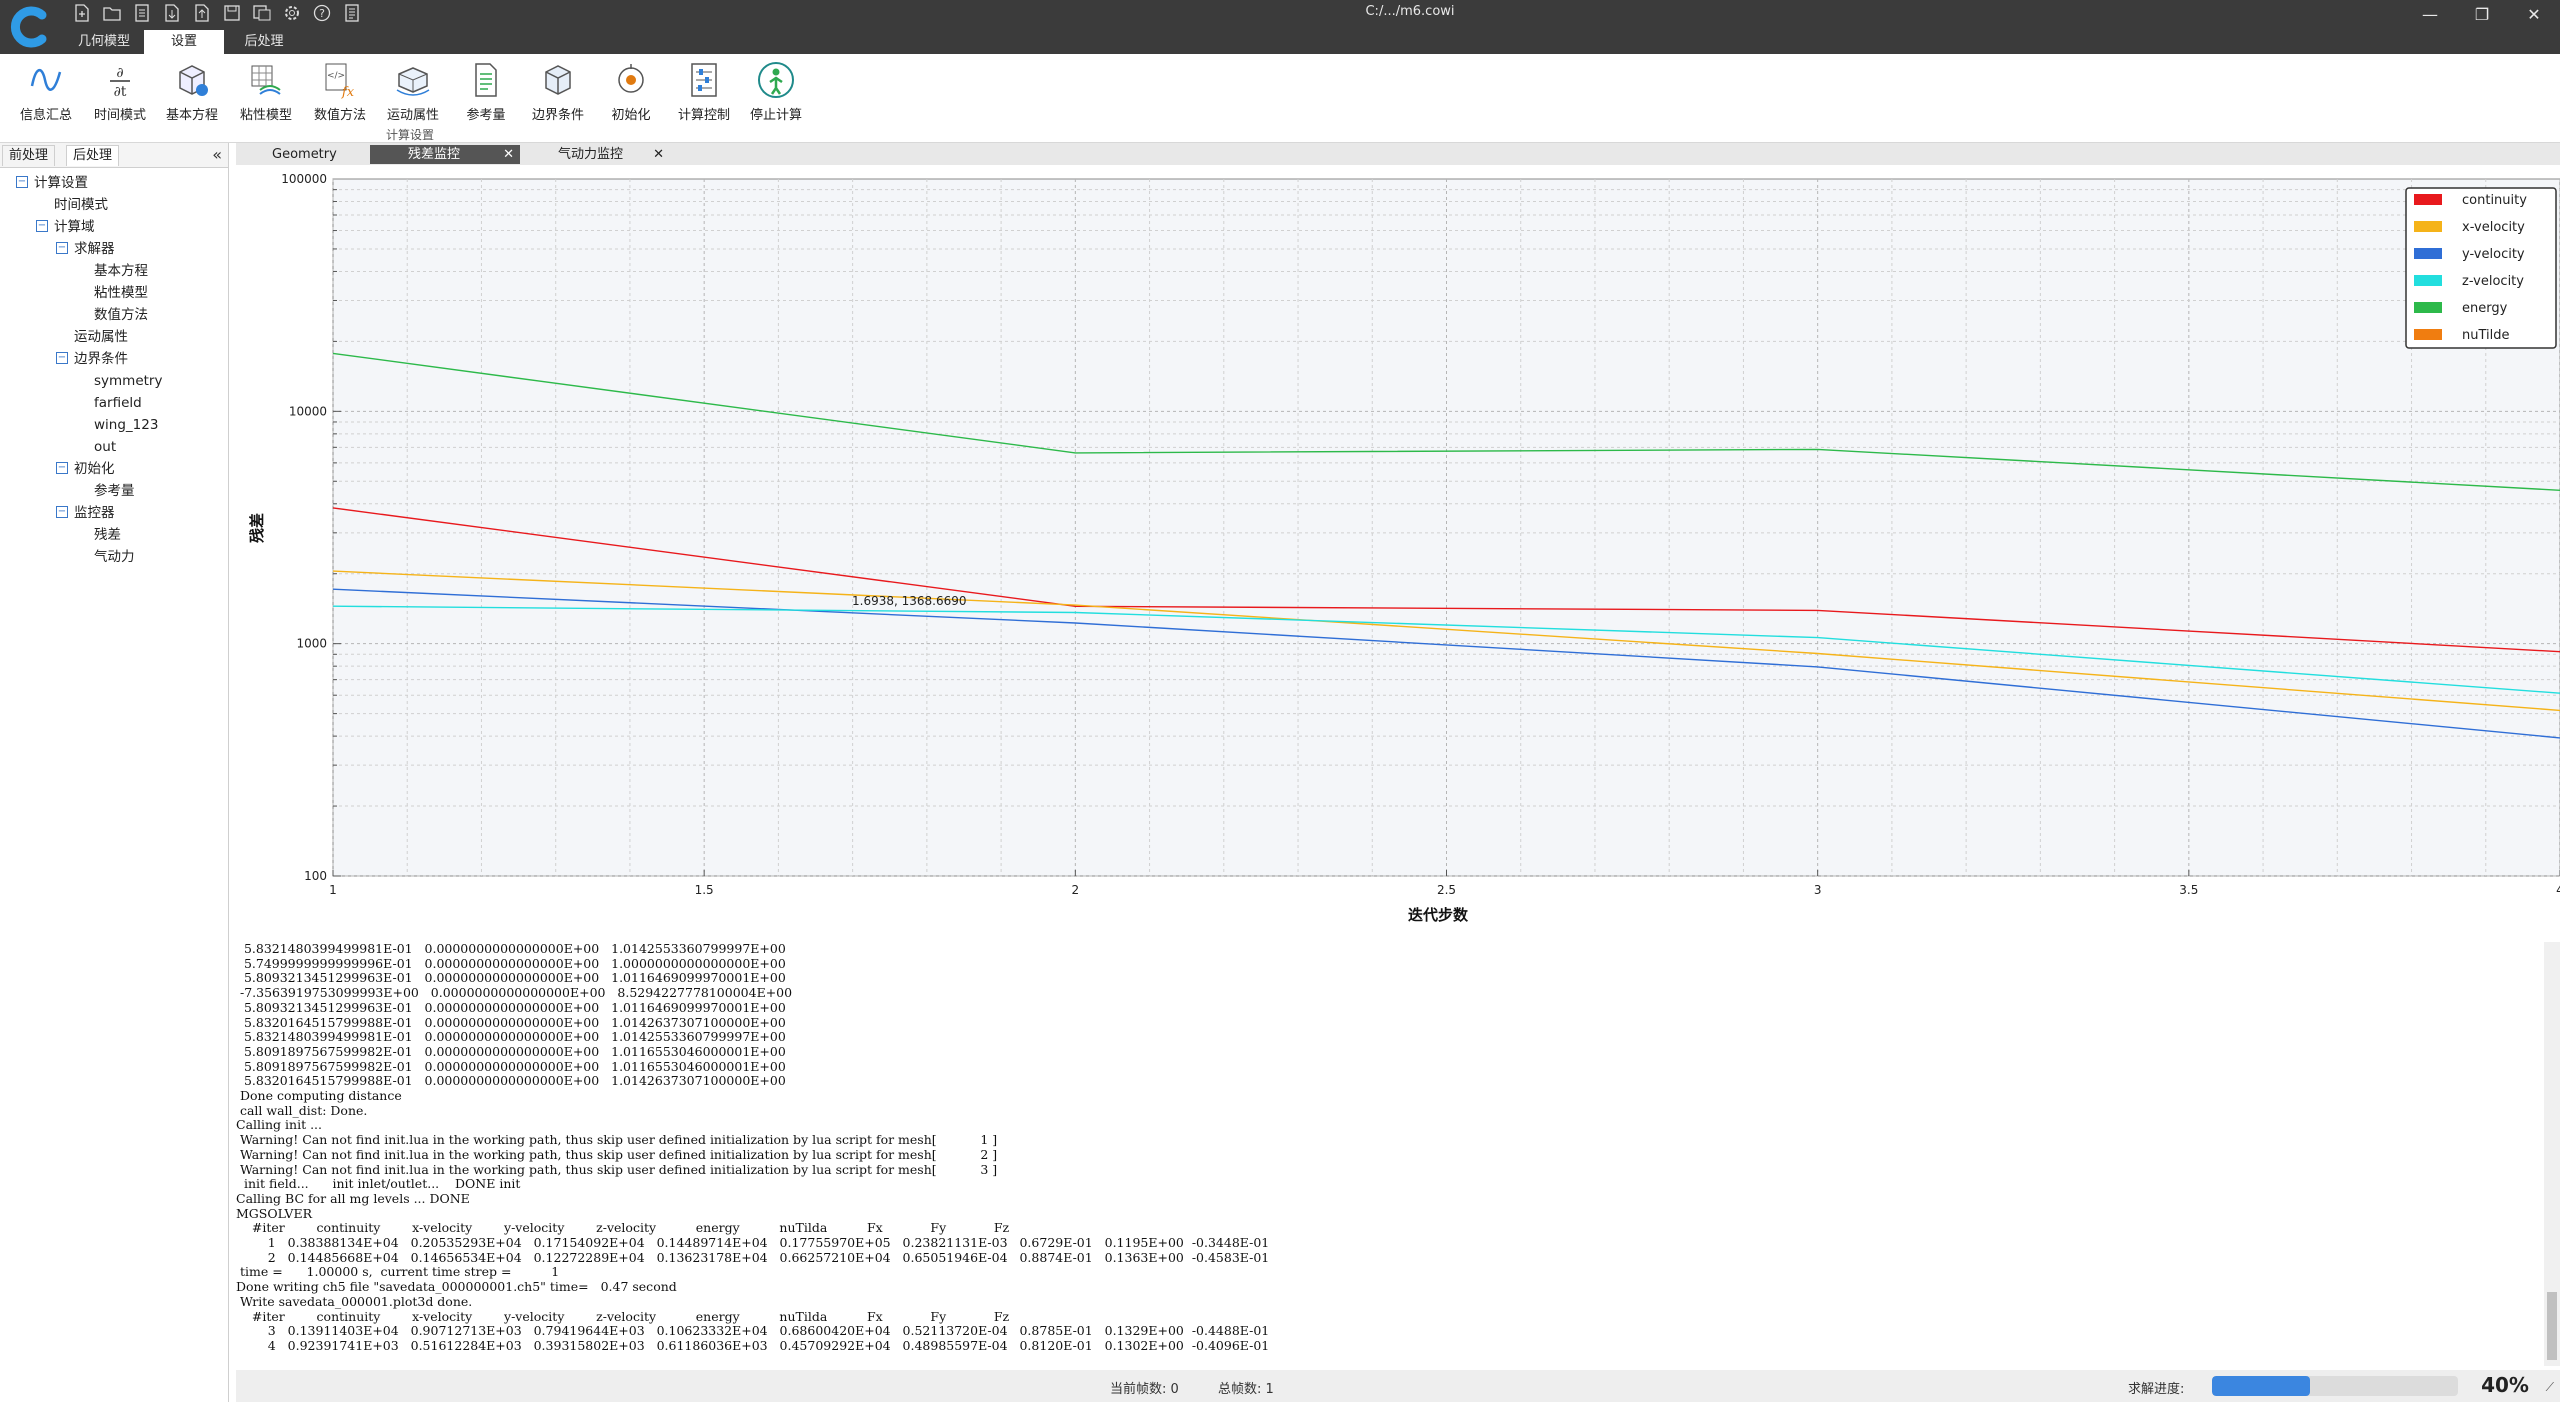 Image resolution: width=2560 pixels, height=1402 pixels. I want to click on viscous-model-icon, so click(266, 80).